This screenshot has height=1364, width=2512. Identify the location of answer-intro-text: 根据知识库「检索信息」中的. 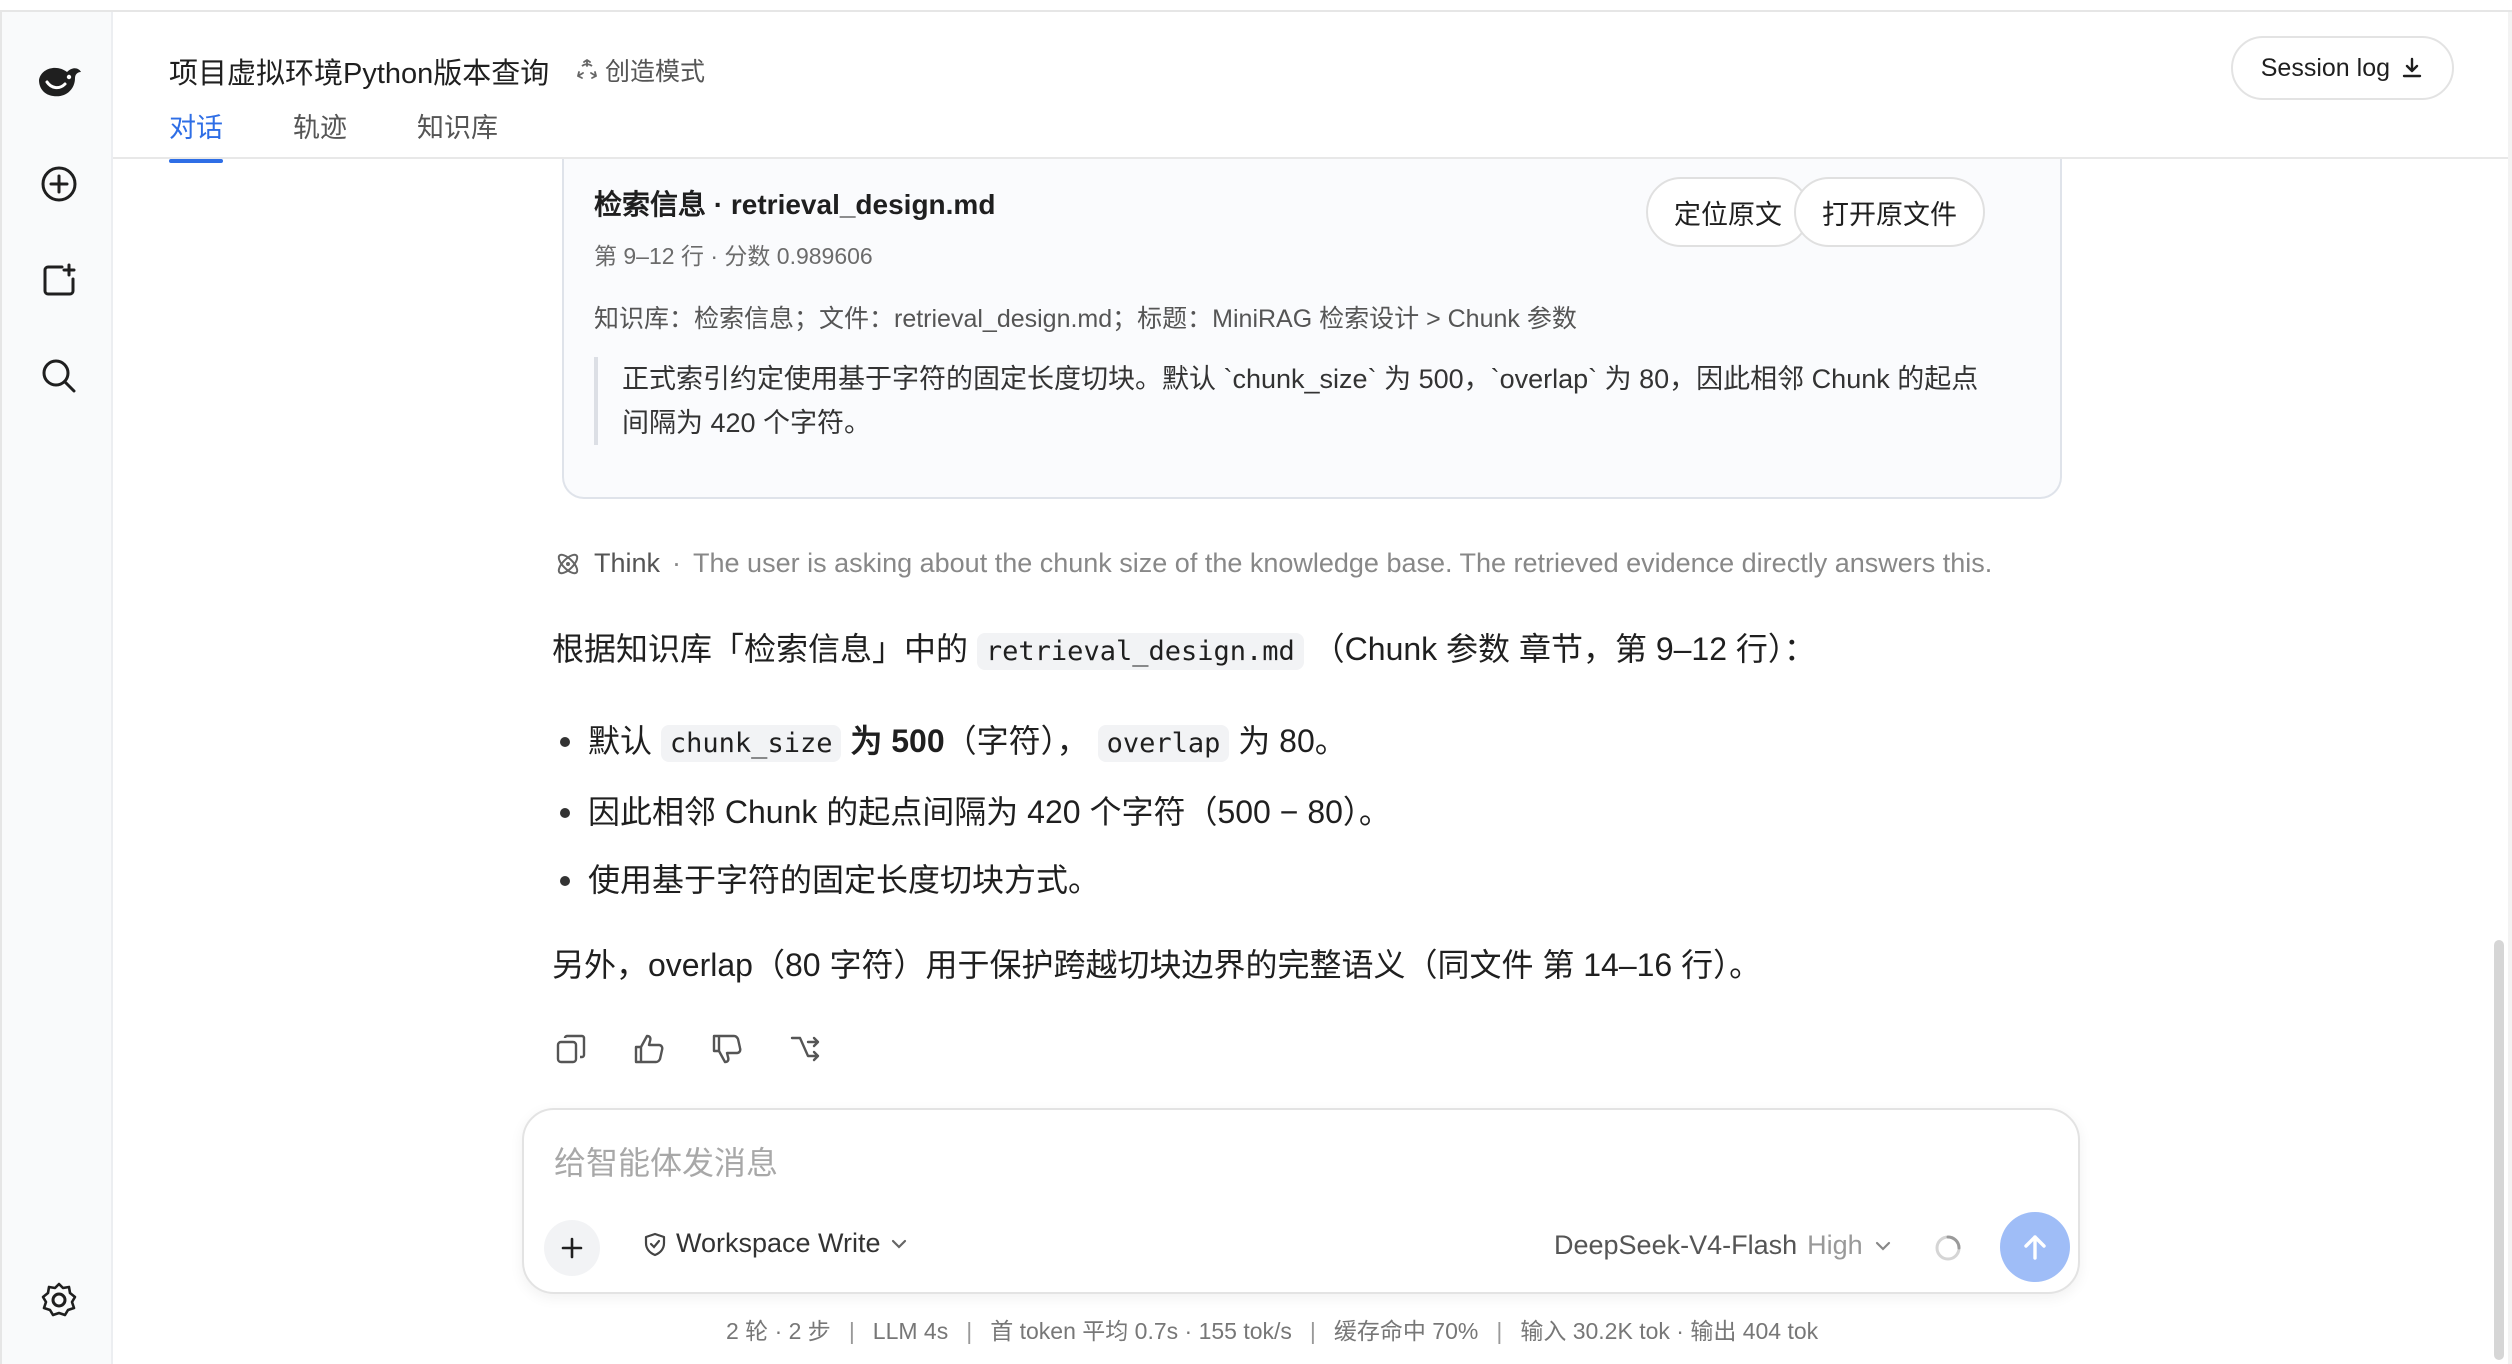
(760, 649).